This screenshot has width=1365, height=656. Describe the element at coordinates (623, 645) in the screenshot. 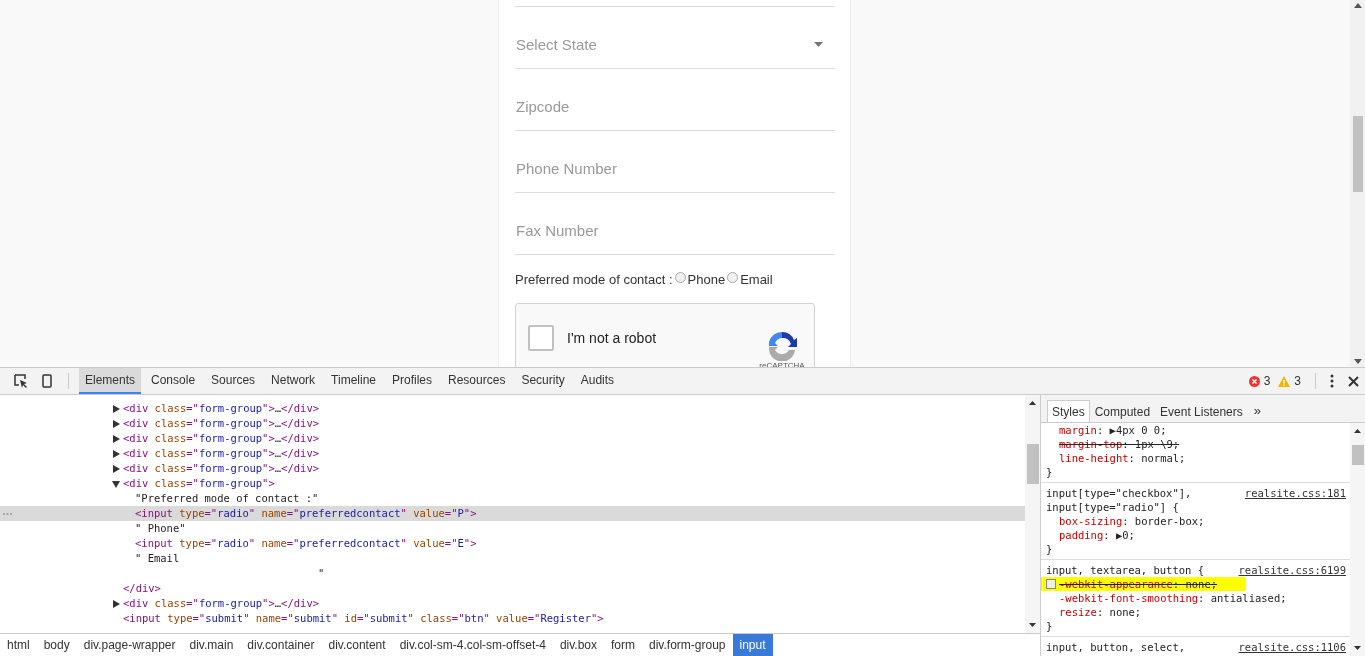

I see `breadcrumb: form` at that location.